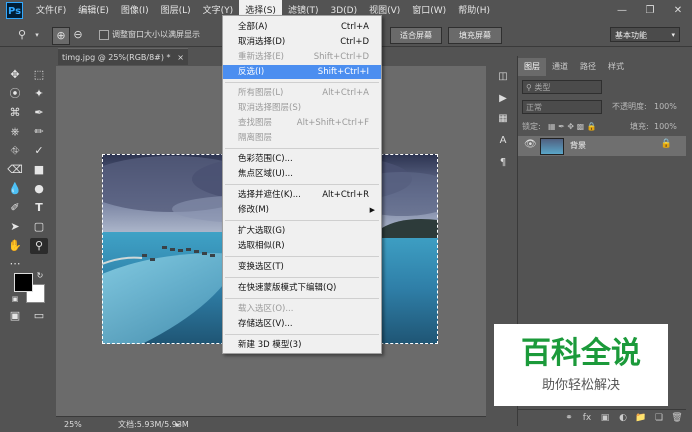 The width and height of the screenshot is (692, 432). Describe the element at coordinates (262, 231) in the screenshot. I see `menu-item-label: 扩大选取(G)` at that location.